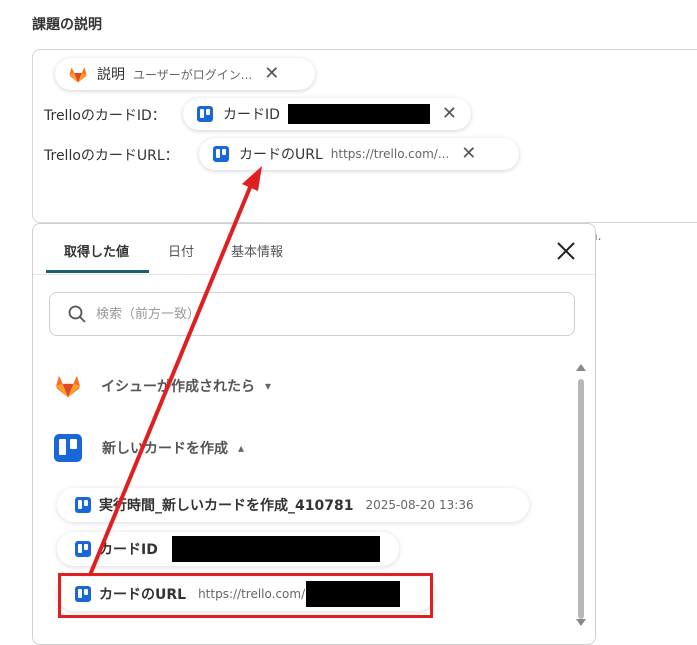 The width and height of the screenshot is (697, 645). What do you see at coordinates (419, 505) in the screenshot?
I see `item-value: 2025-08-20 13:36` at bounding box center [419, 505].